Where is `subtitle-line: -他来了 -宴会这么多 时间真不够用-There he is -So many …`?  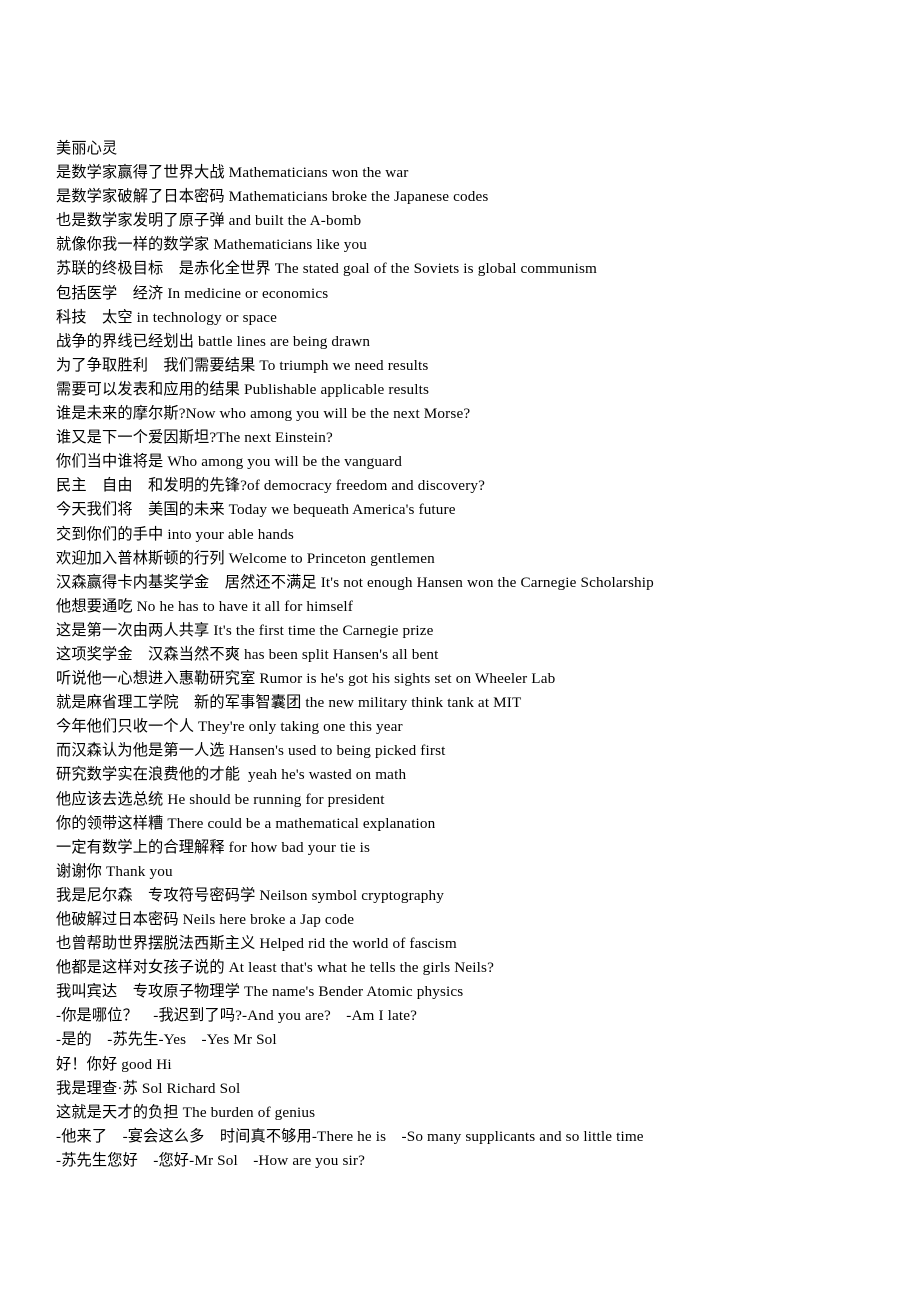
subtitle-line: -他来了 -宴会这么多 时间真不够用-There he is -So many … is located at coordinates (350, 1136).